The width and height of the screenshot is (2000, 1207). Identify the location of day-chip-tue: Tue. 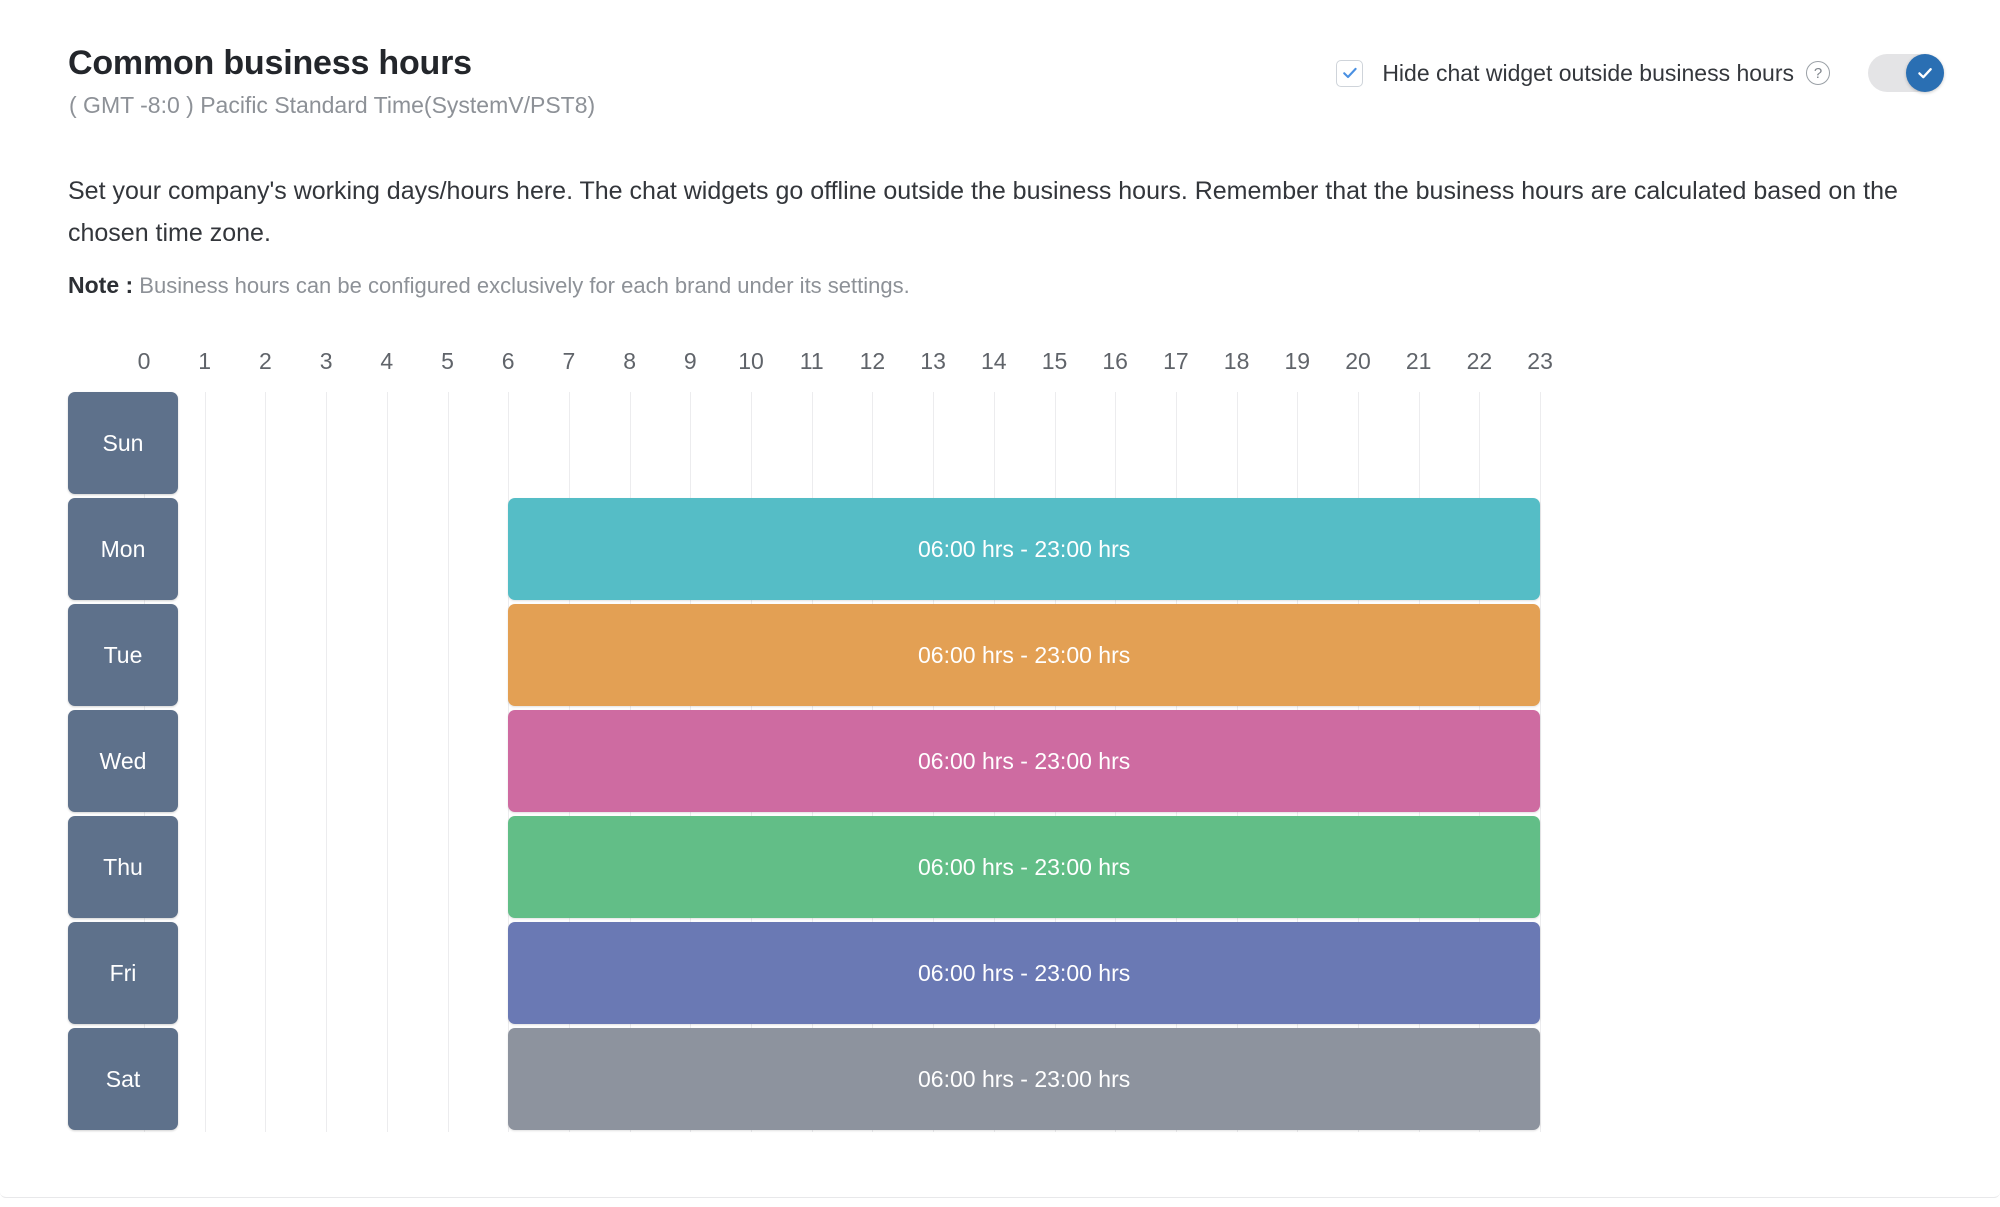
(123, 655).